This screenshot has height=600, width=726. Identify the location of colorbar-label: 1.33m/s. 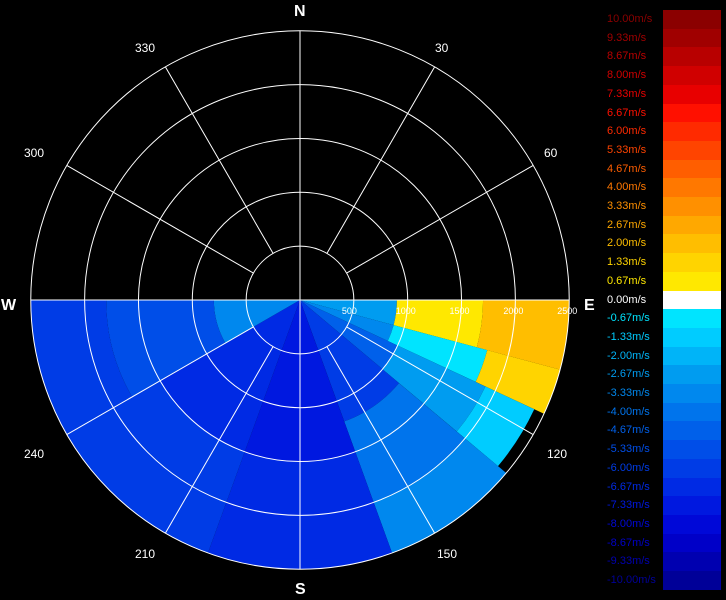
(627, 262).